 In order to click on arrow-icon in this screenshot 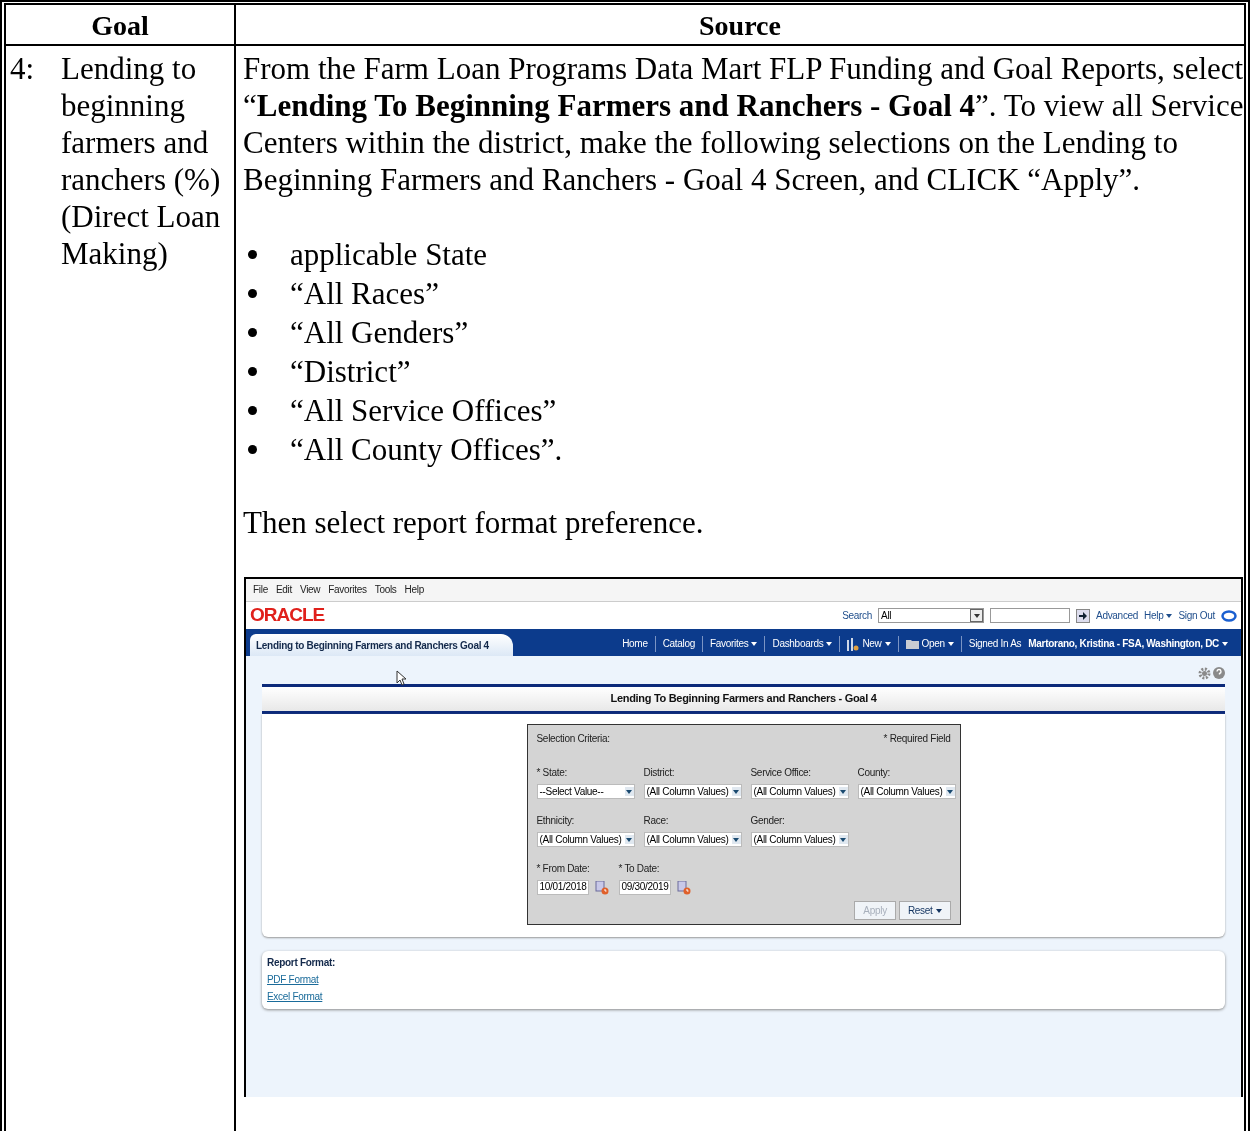, I will do `click(1083, 615)`.